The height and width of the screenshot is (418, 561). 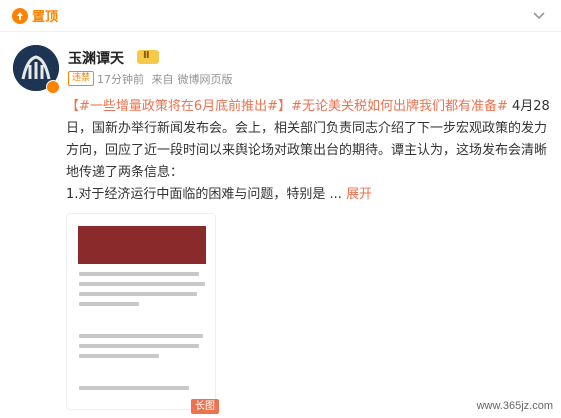 What do you see at coordinates (20, 16) in the screenshot?
I see `pin-icon` at bounding box center [20, 16].